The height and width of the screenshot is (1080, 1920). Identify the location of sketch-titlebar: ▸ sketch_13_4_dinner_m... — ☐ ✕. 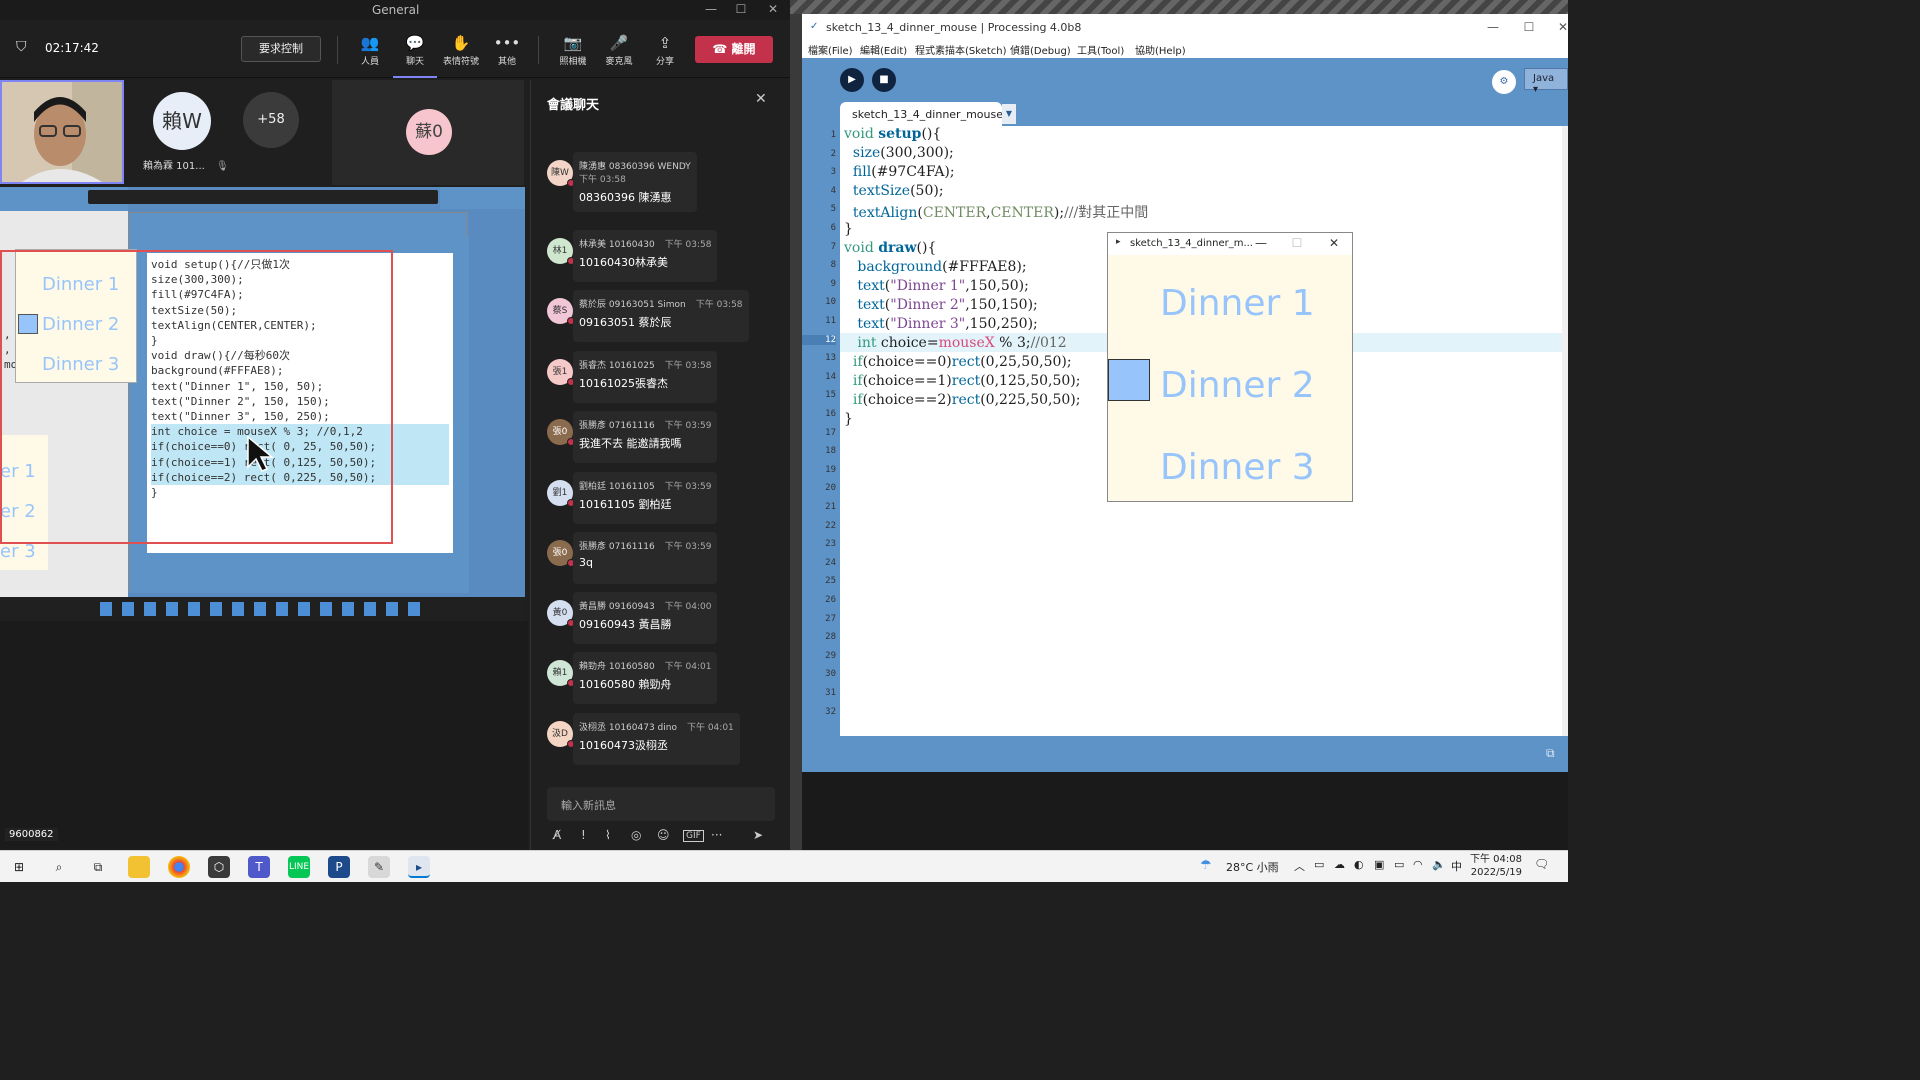
(1230, 244).